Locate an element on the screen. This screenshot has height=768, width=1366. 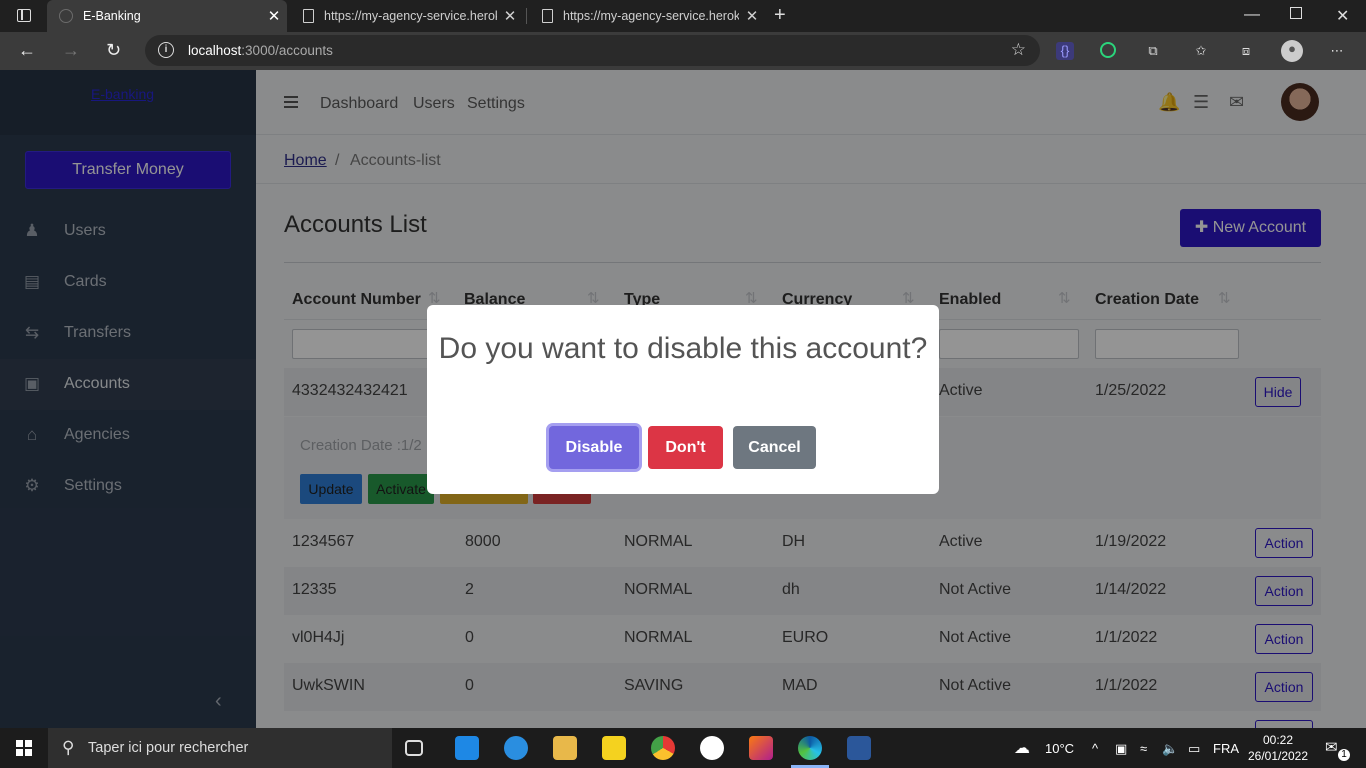
cancel-button: Cancel is located at coordinates (774, 447).